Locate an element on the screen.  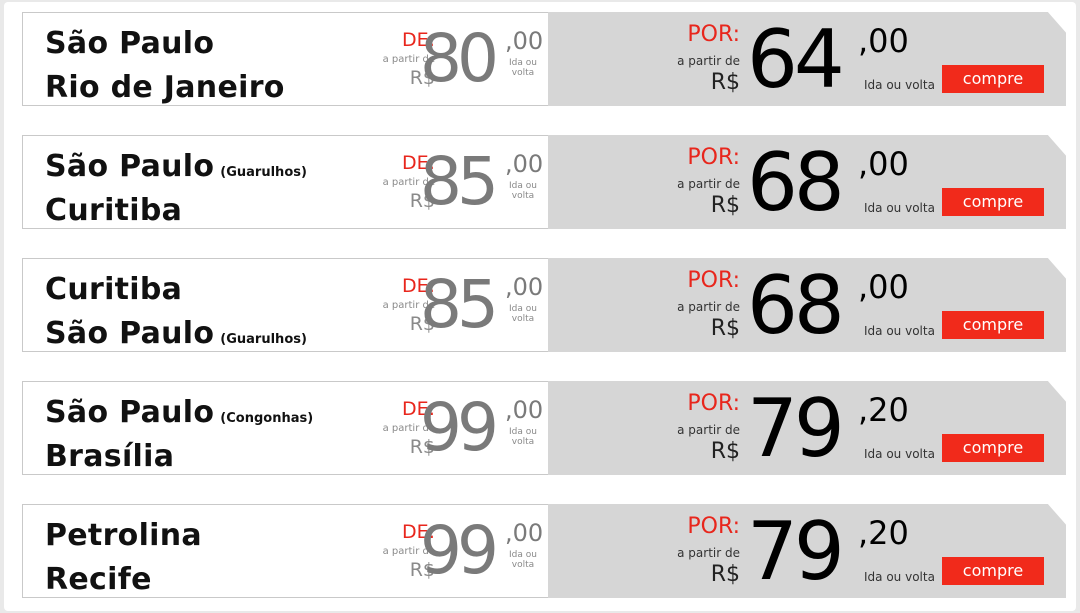
destination-airport: (Guarulhos) is located at coordinates (263, 339).